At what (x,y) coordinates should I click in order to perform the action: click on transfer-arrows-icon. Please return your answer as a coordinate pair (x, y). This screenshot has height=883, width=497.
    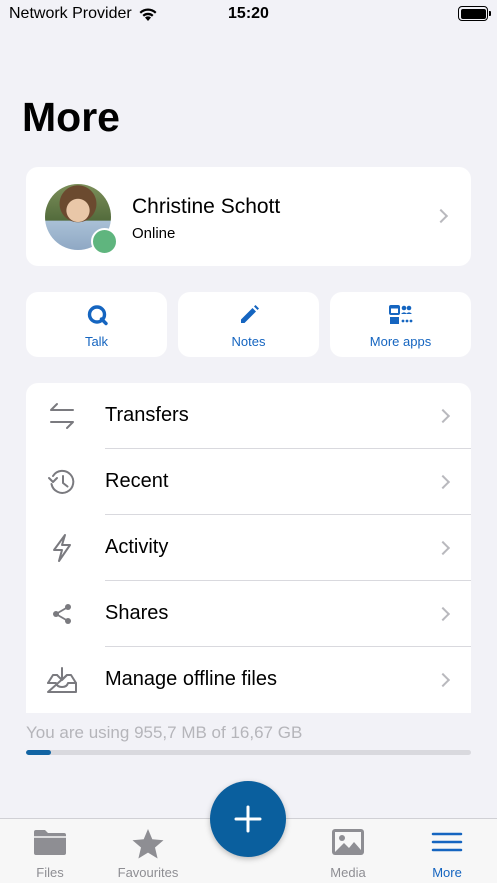
    Looking at the image, I should click on (62, 416).